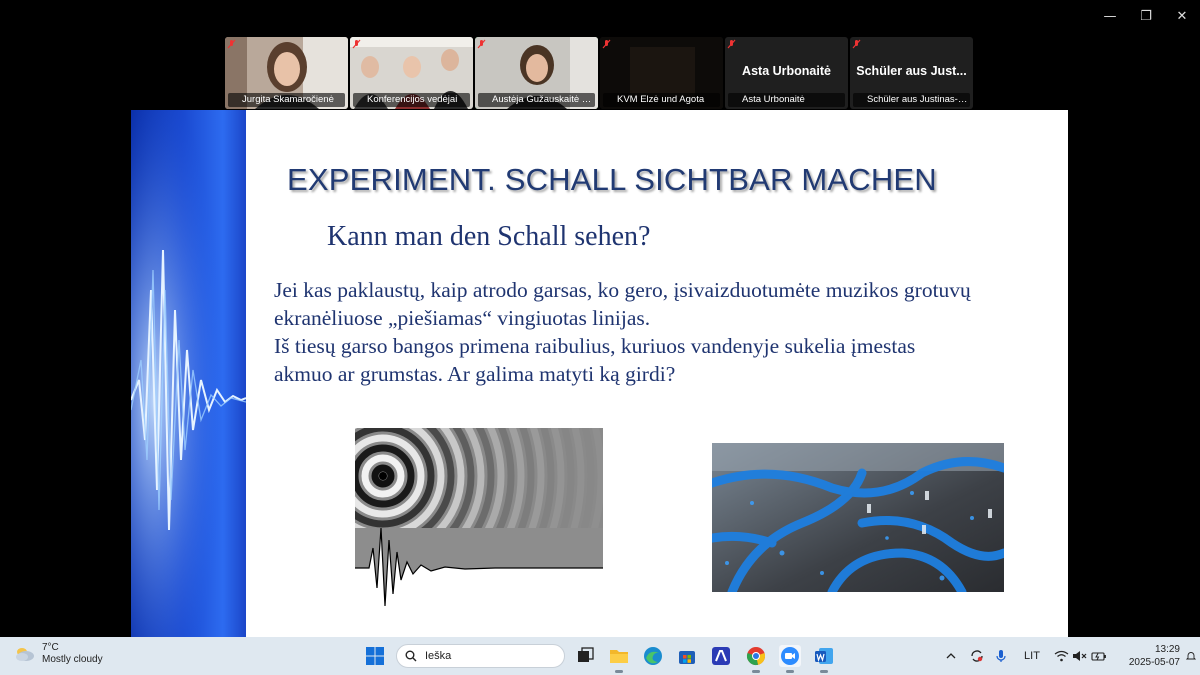 The height and width of the screenshot is (675, 1200). I want to click on weather-widget: 7°C Mostly cloudy, so click(58, 654).